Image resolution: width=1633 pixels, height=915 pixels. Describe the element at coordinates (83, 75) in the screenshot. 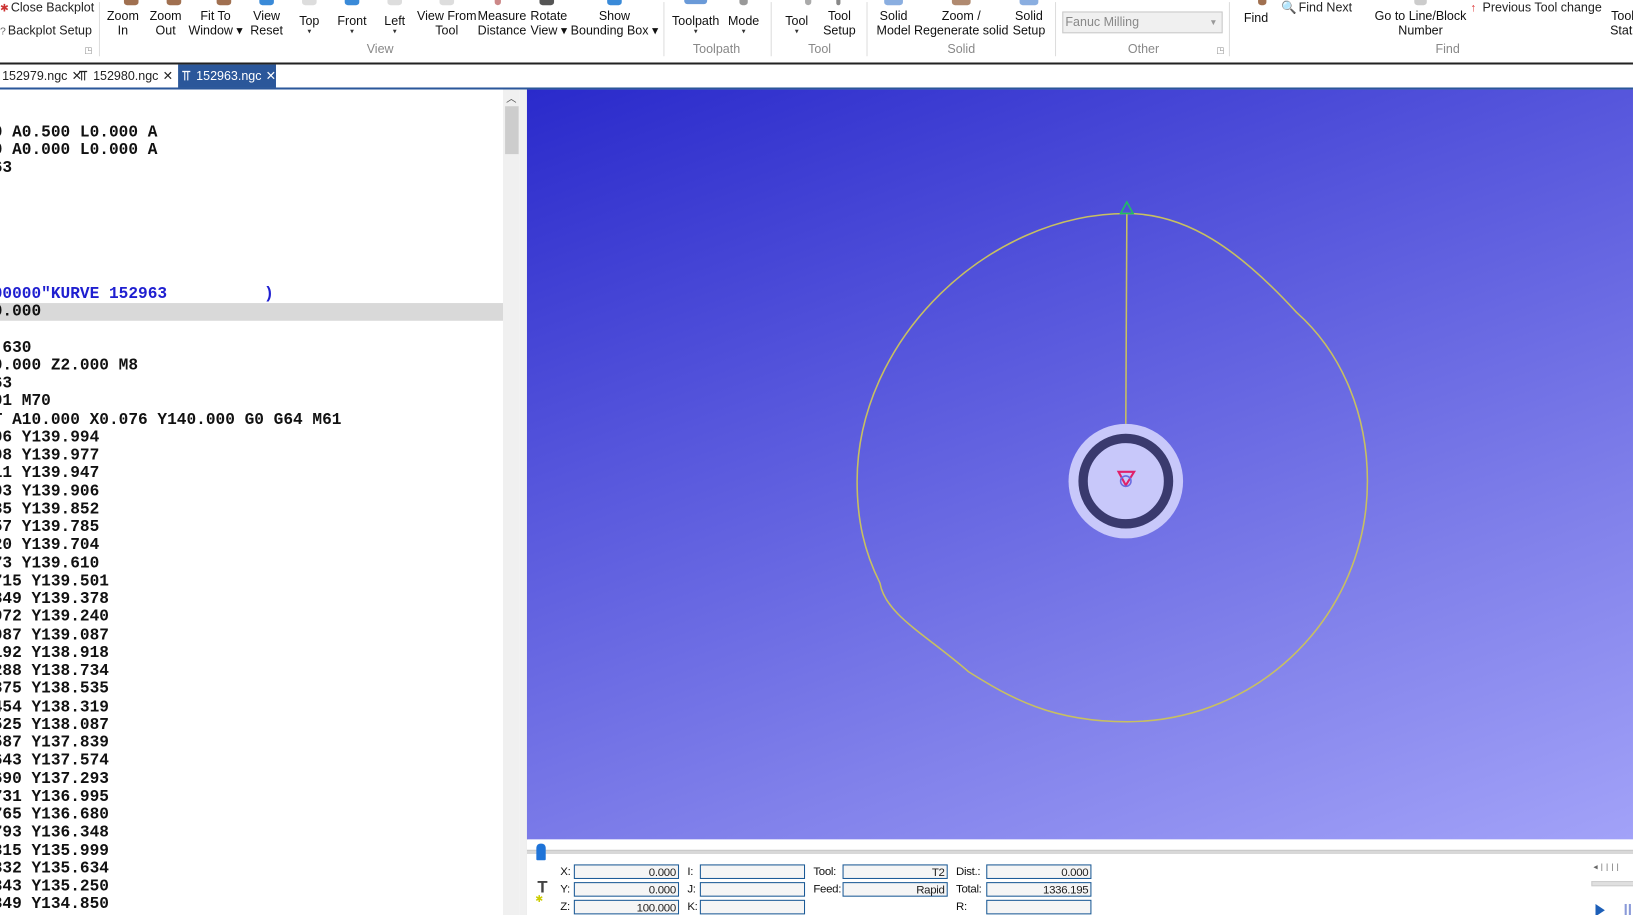

I see `tool-icon: ⫪` at that location.